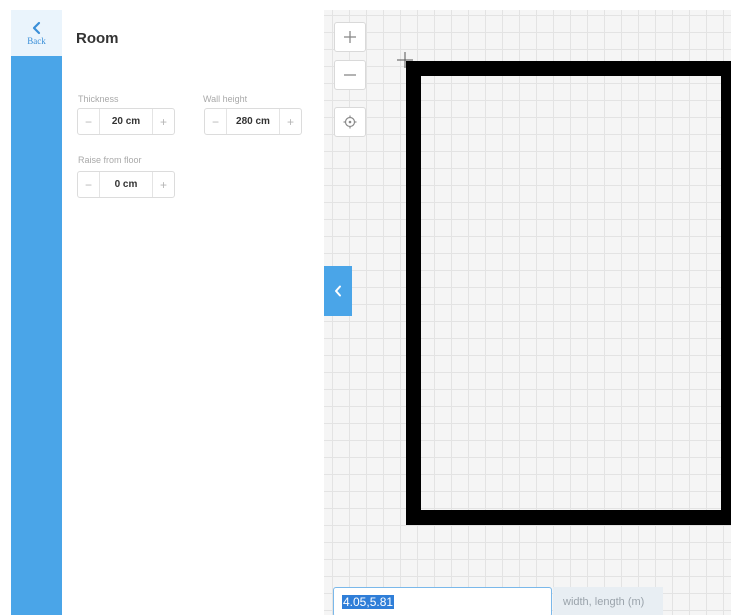 This screenshot has height=615, width=731. What do you see at coordinates (405, 60) in the screenshot?
I see `crosshair-cursor-icon` at bounding box center [405, 60].